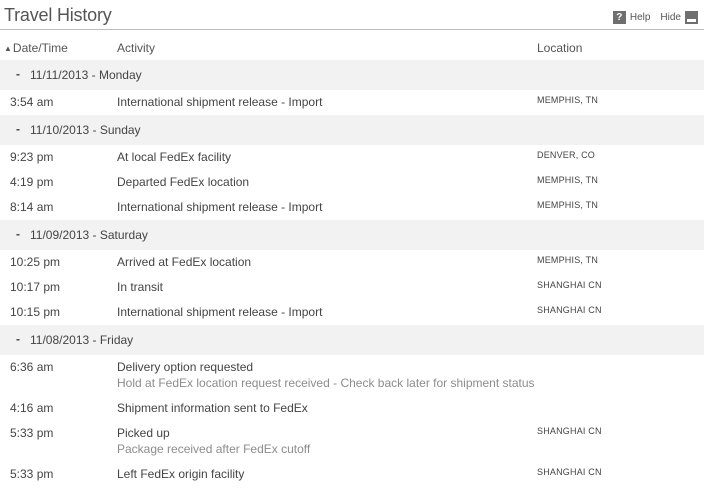 Image resolution: width=707 pixels, height=498 pixels. Describe the element at coordinates (32, 367) in the screenshot. I see `row-time: 6:36 am` at that location.